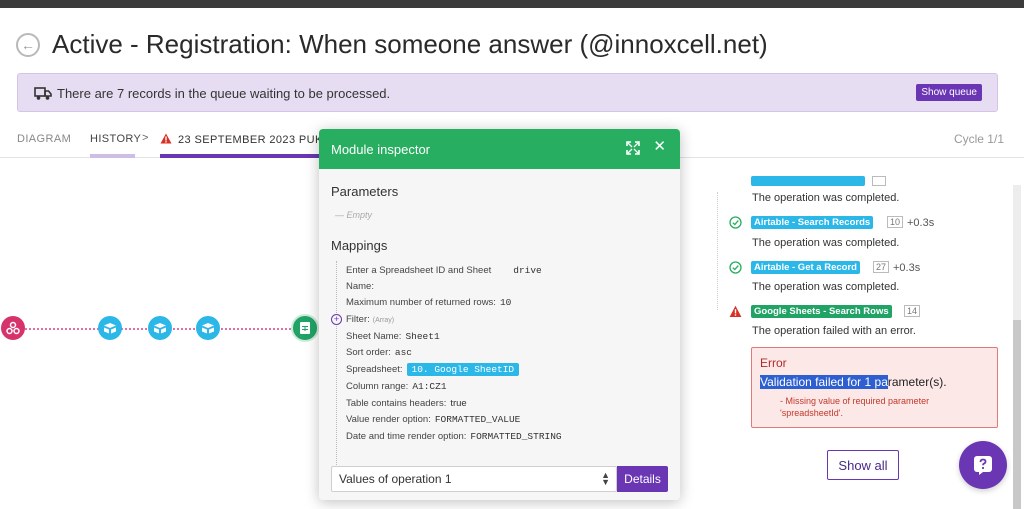  Describe the element at coordinates (365, 191) in the screenshot. I see `parameters-heading: Parameters` at that location.